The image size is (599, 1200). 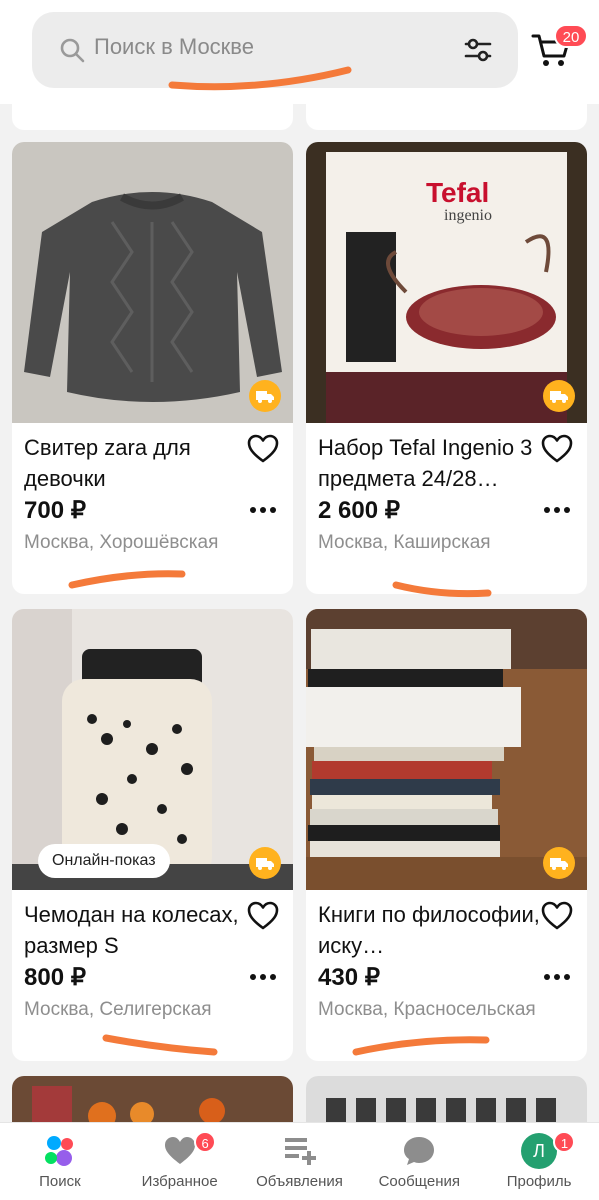 I want to click on heart-icon, so click(x=179, y=1150).